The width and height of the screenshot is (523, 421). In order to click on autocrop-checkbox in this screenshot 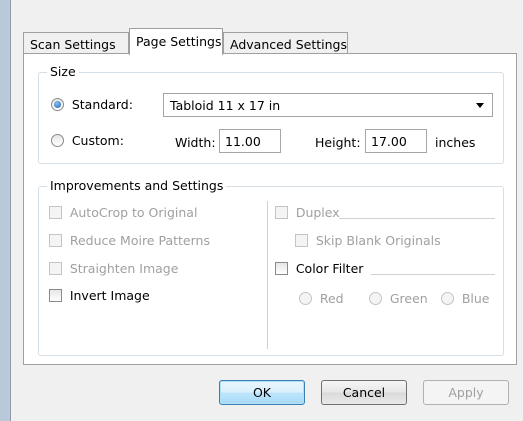, I will do `click(55, 212)`.